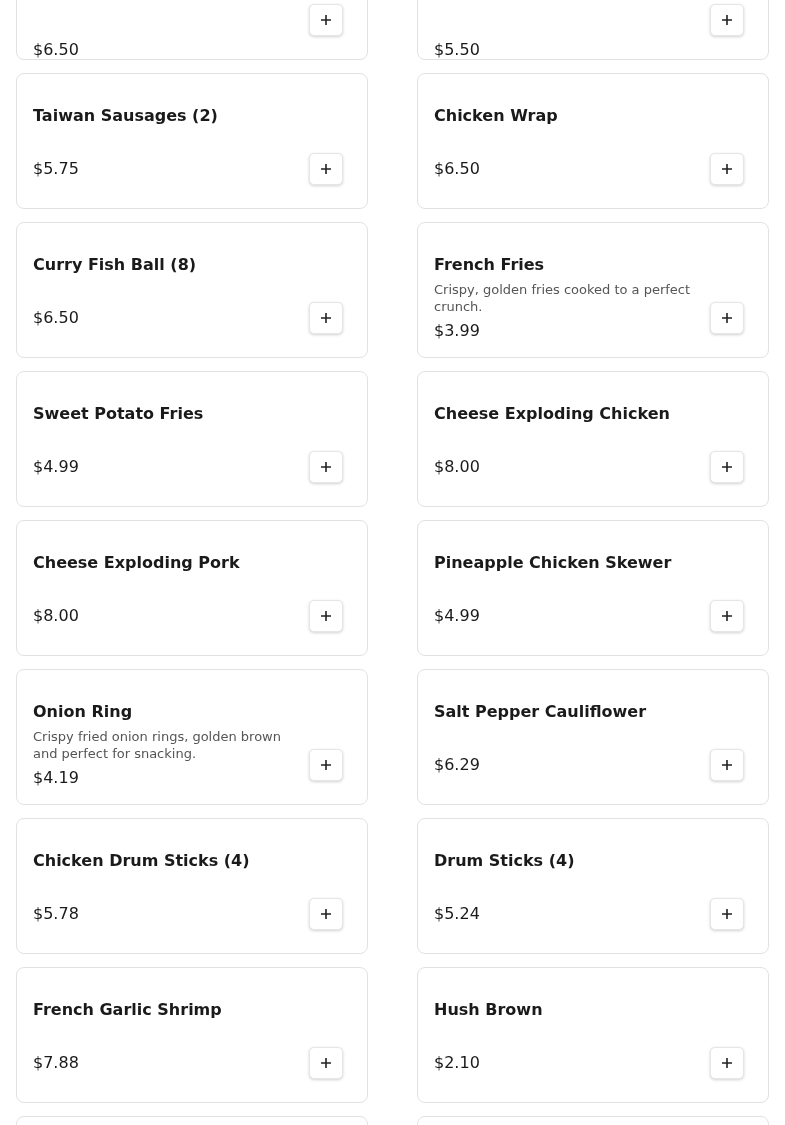 Image resolution: width=785 pixels, height=1125 pixels. I want to click on item-name: Taiwan Sausages (2), so click(125, 116).